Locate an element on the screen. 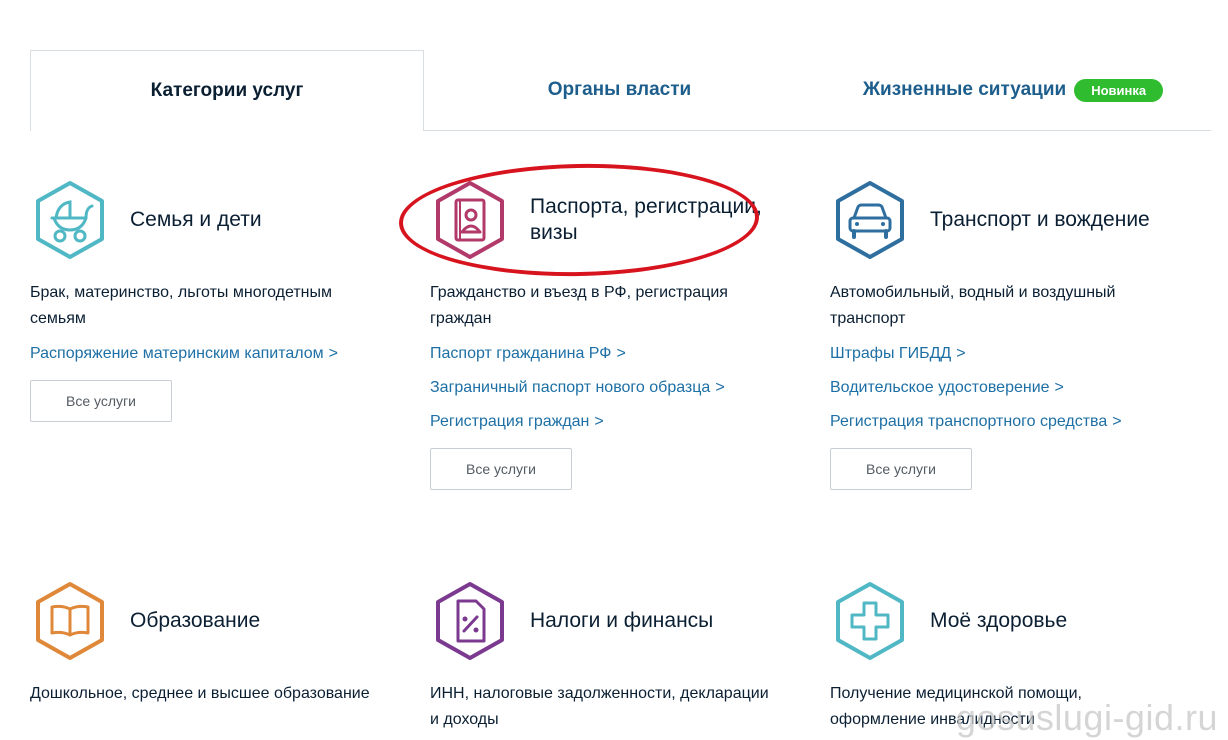  link-label: Заграничный паспорт нового образца is located at coordinates (570, 387).